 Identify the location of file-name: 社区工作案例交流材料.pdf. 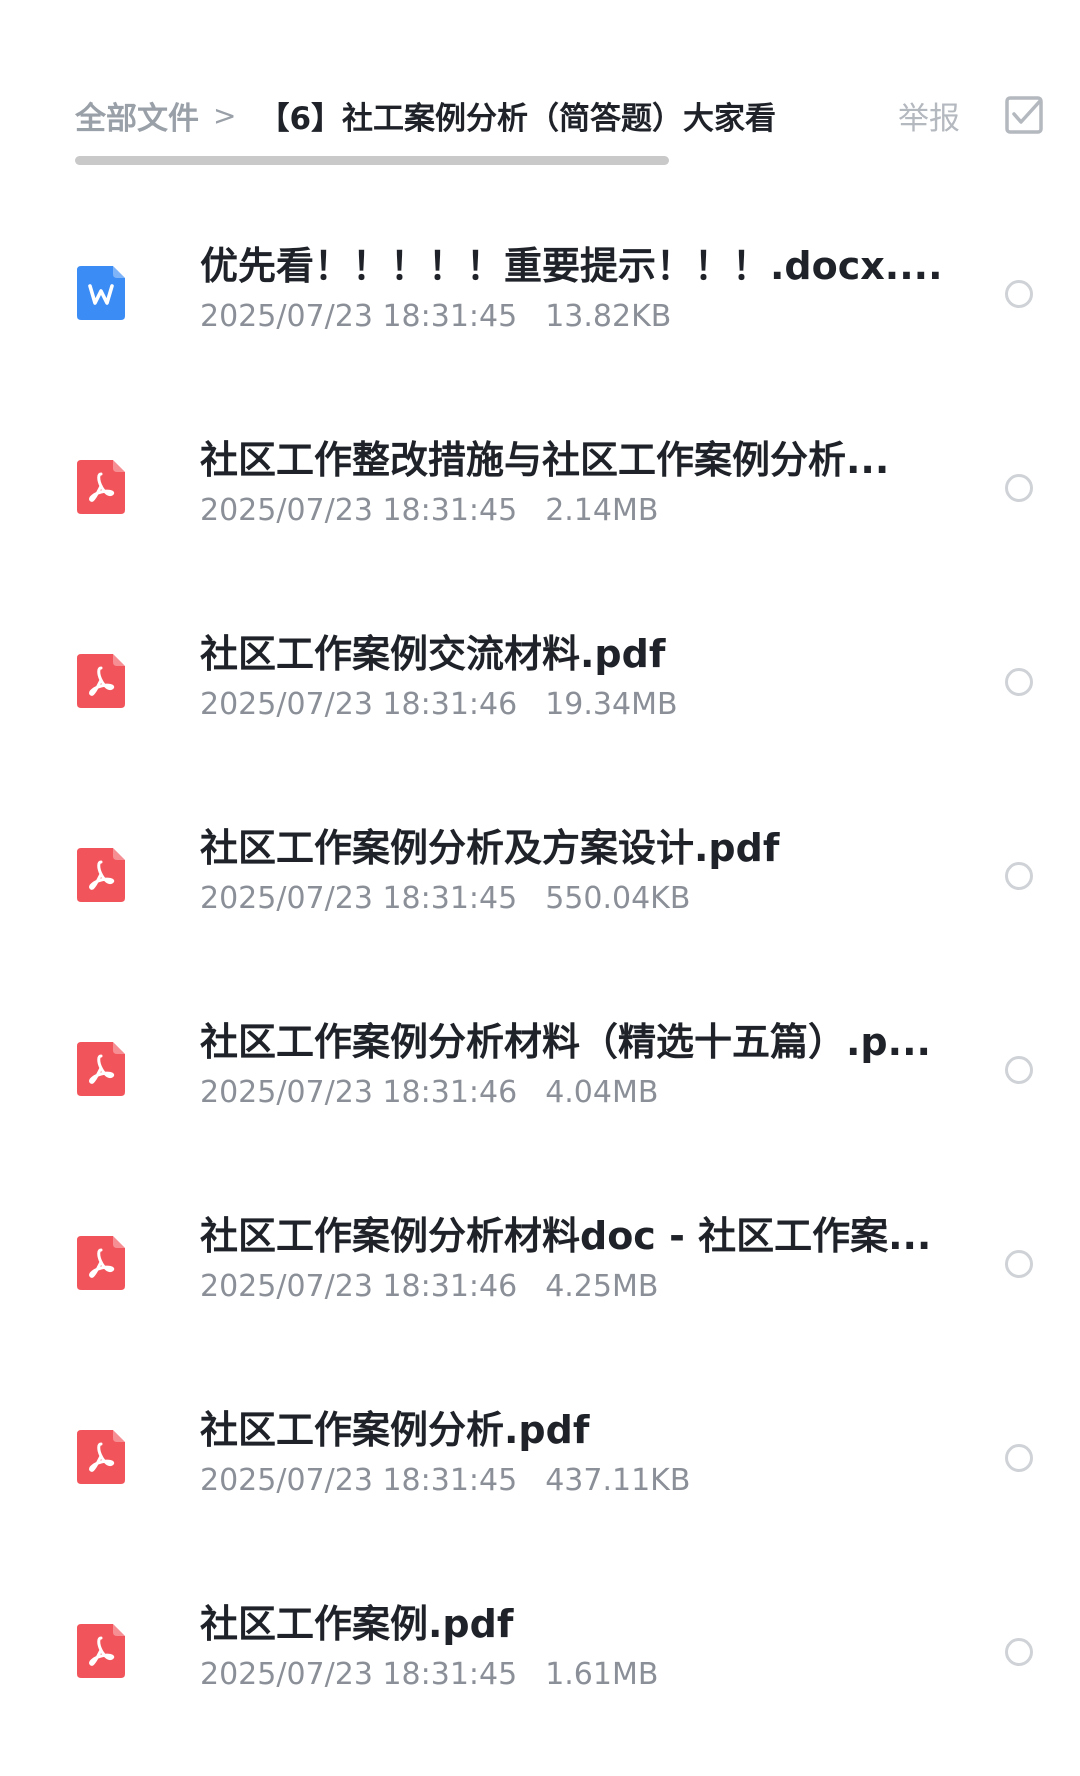
(433, 654).